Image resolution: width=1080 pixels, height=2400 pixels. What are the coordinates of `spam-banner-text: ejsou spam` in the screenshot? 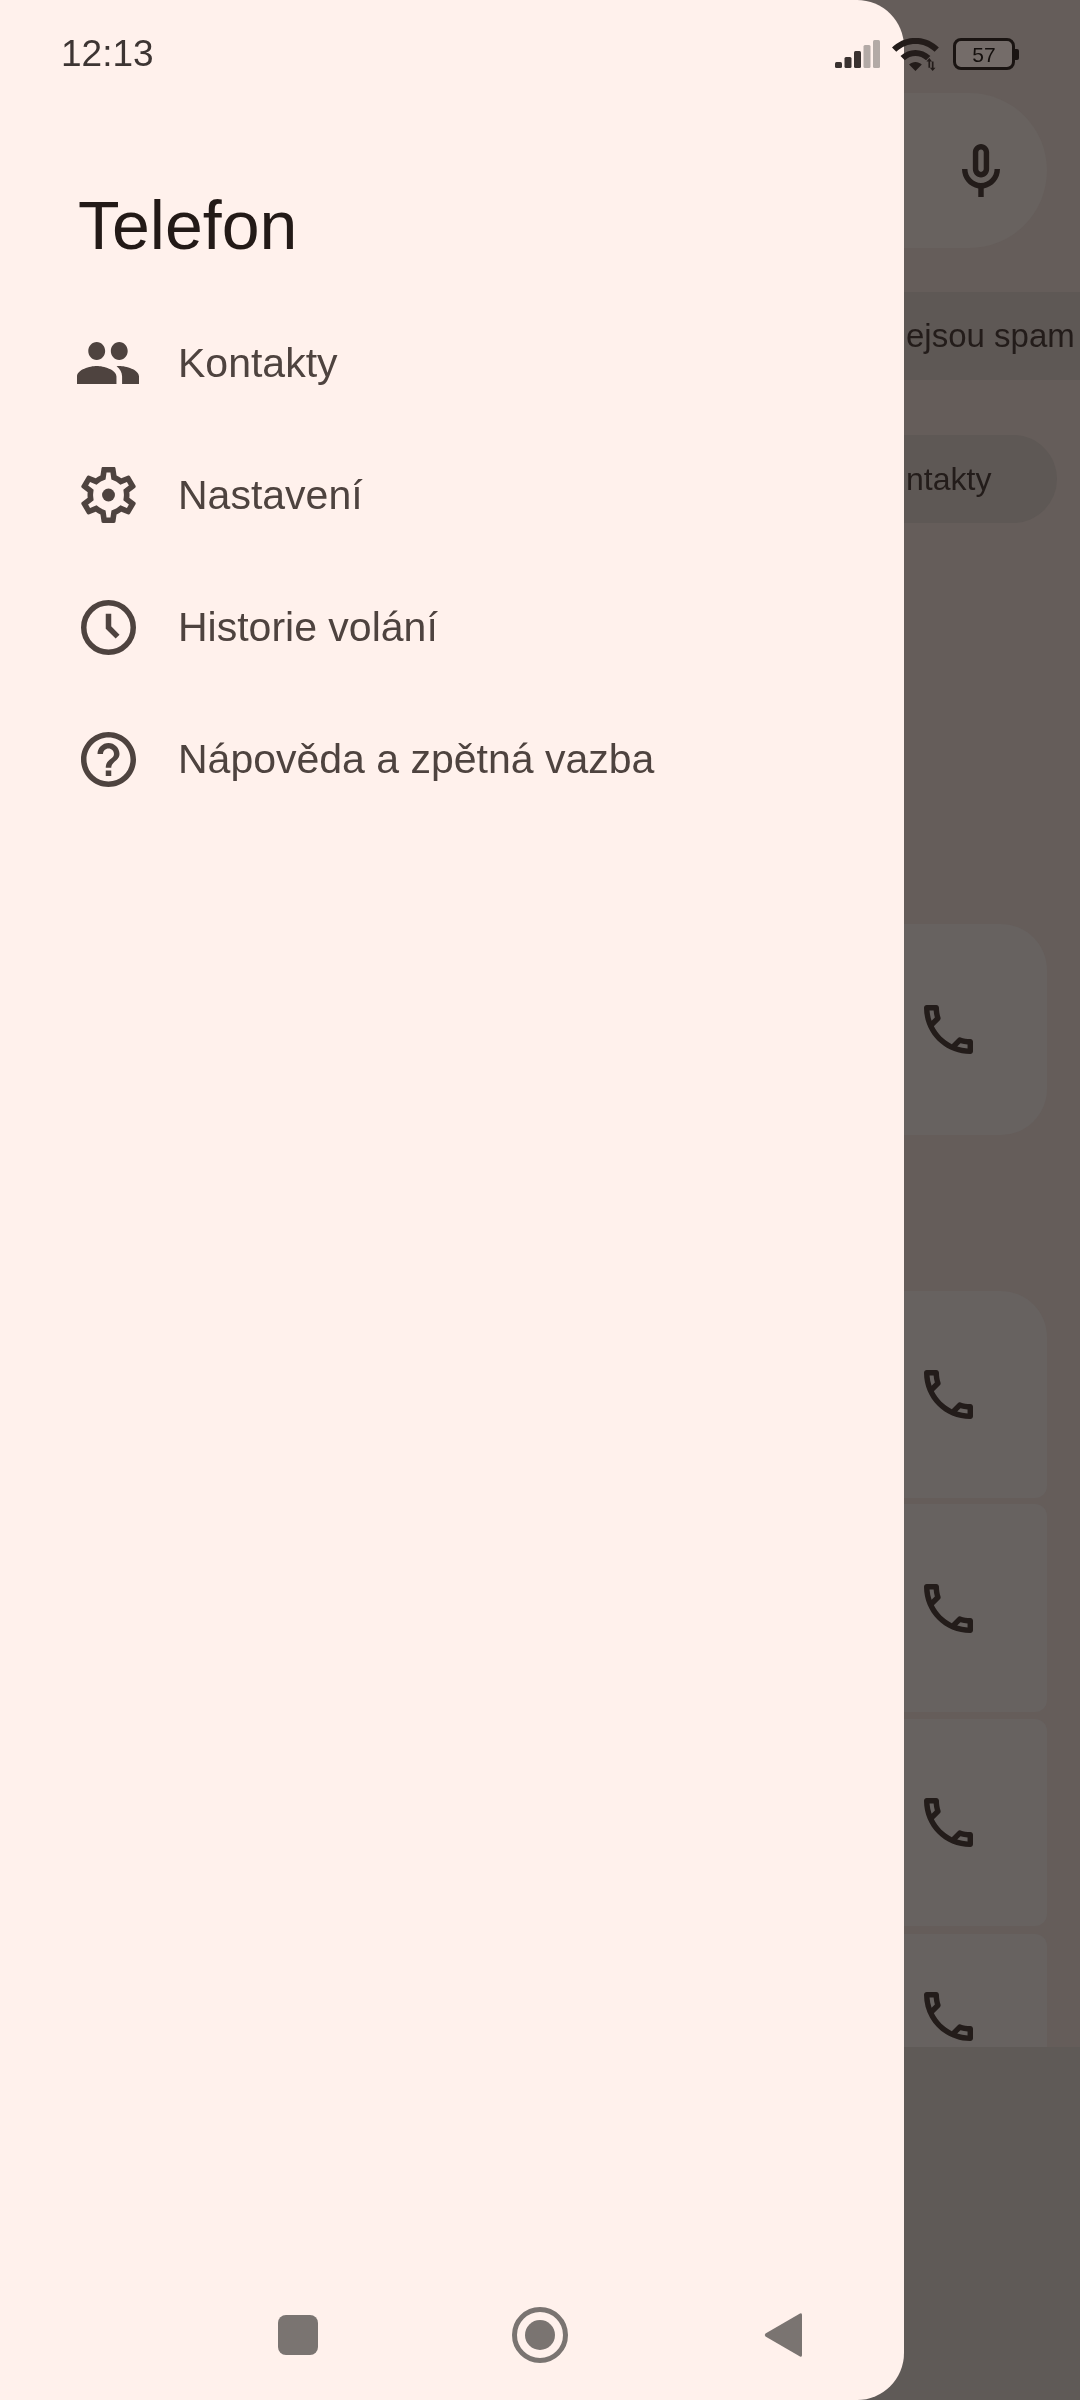 It's located at (992, 336).